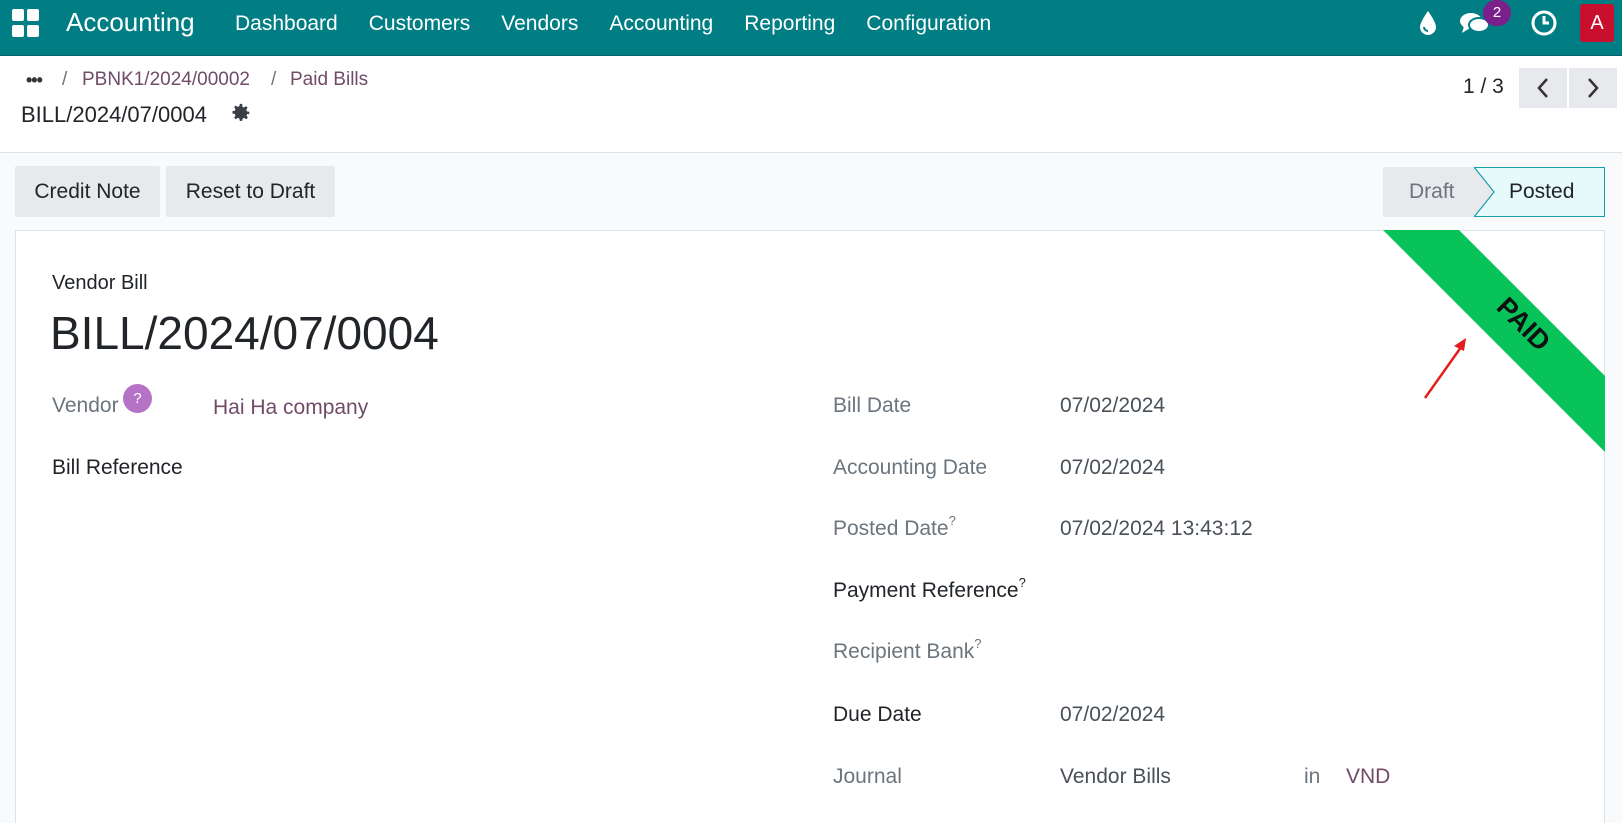 This screenshot has height=823, width=1622. I want to click on messages-badge: 2, so click(1497, 13).